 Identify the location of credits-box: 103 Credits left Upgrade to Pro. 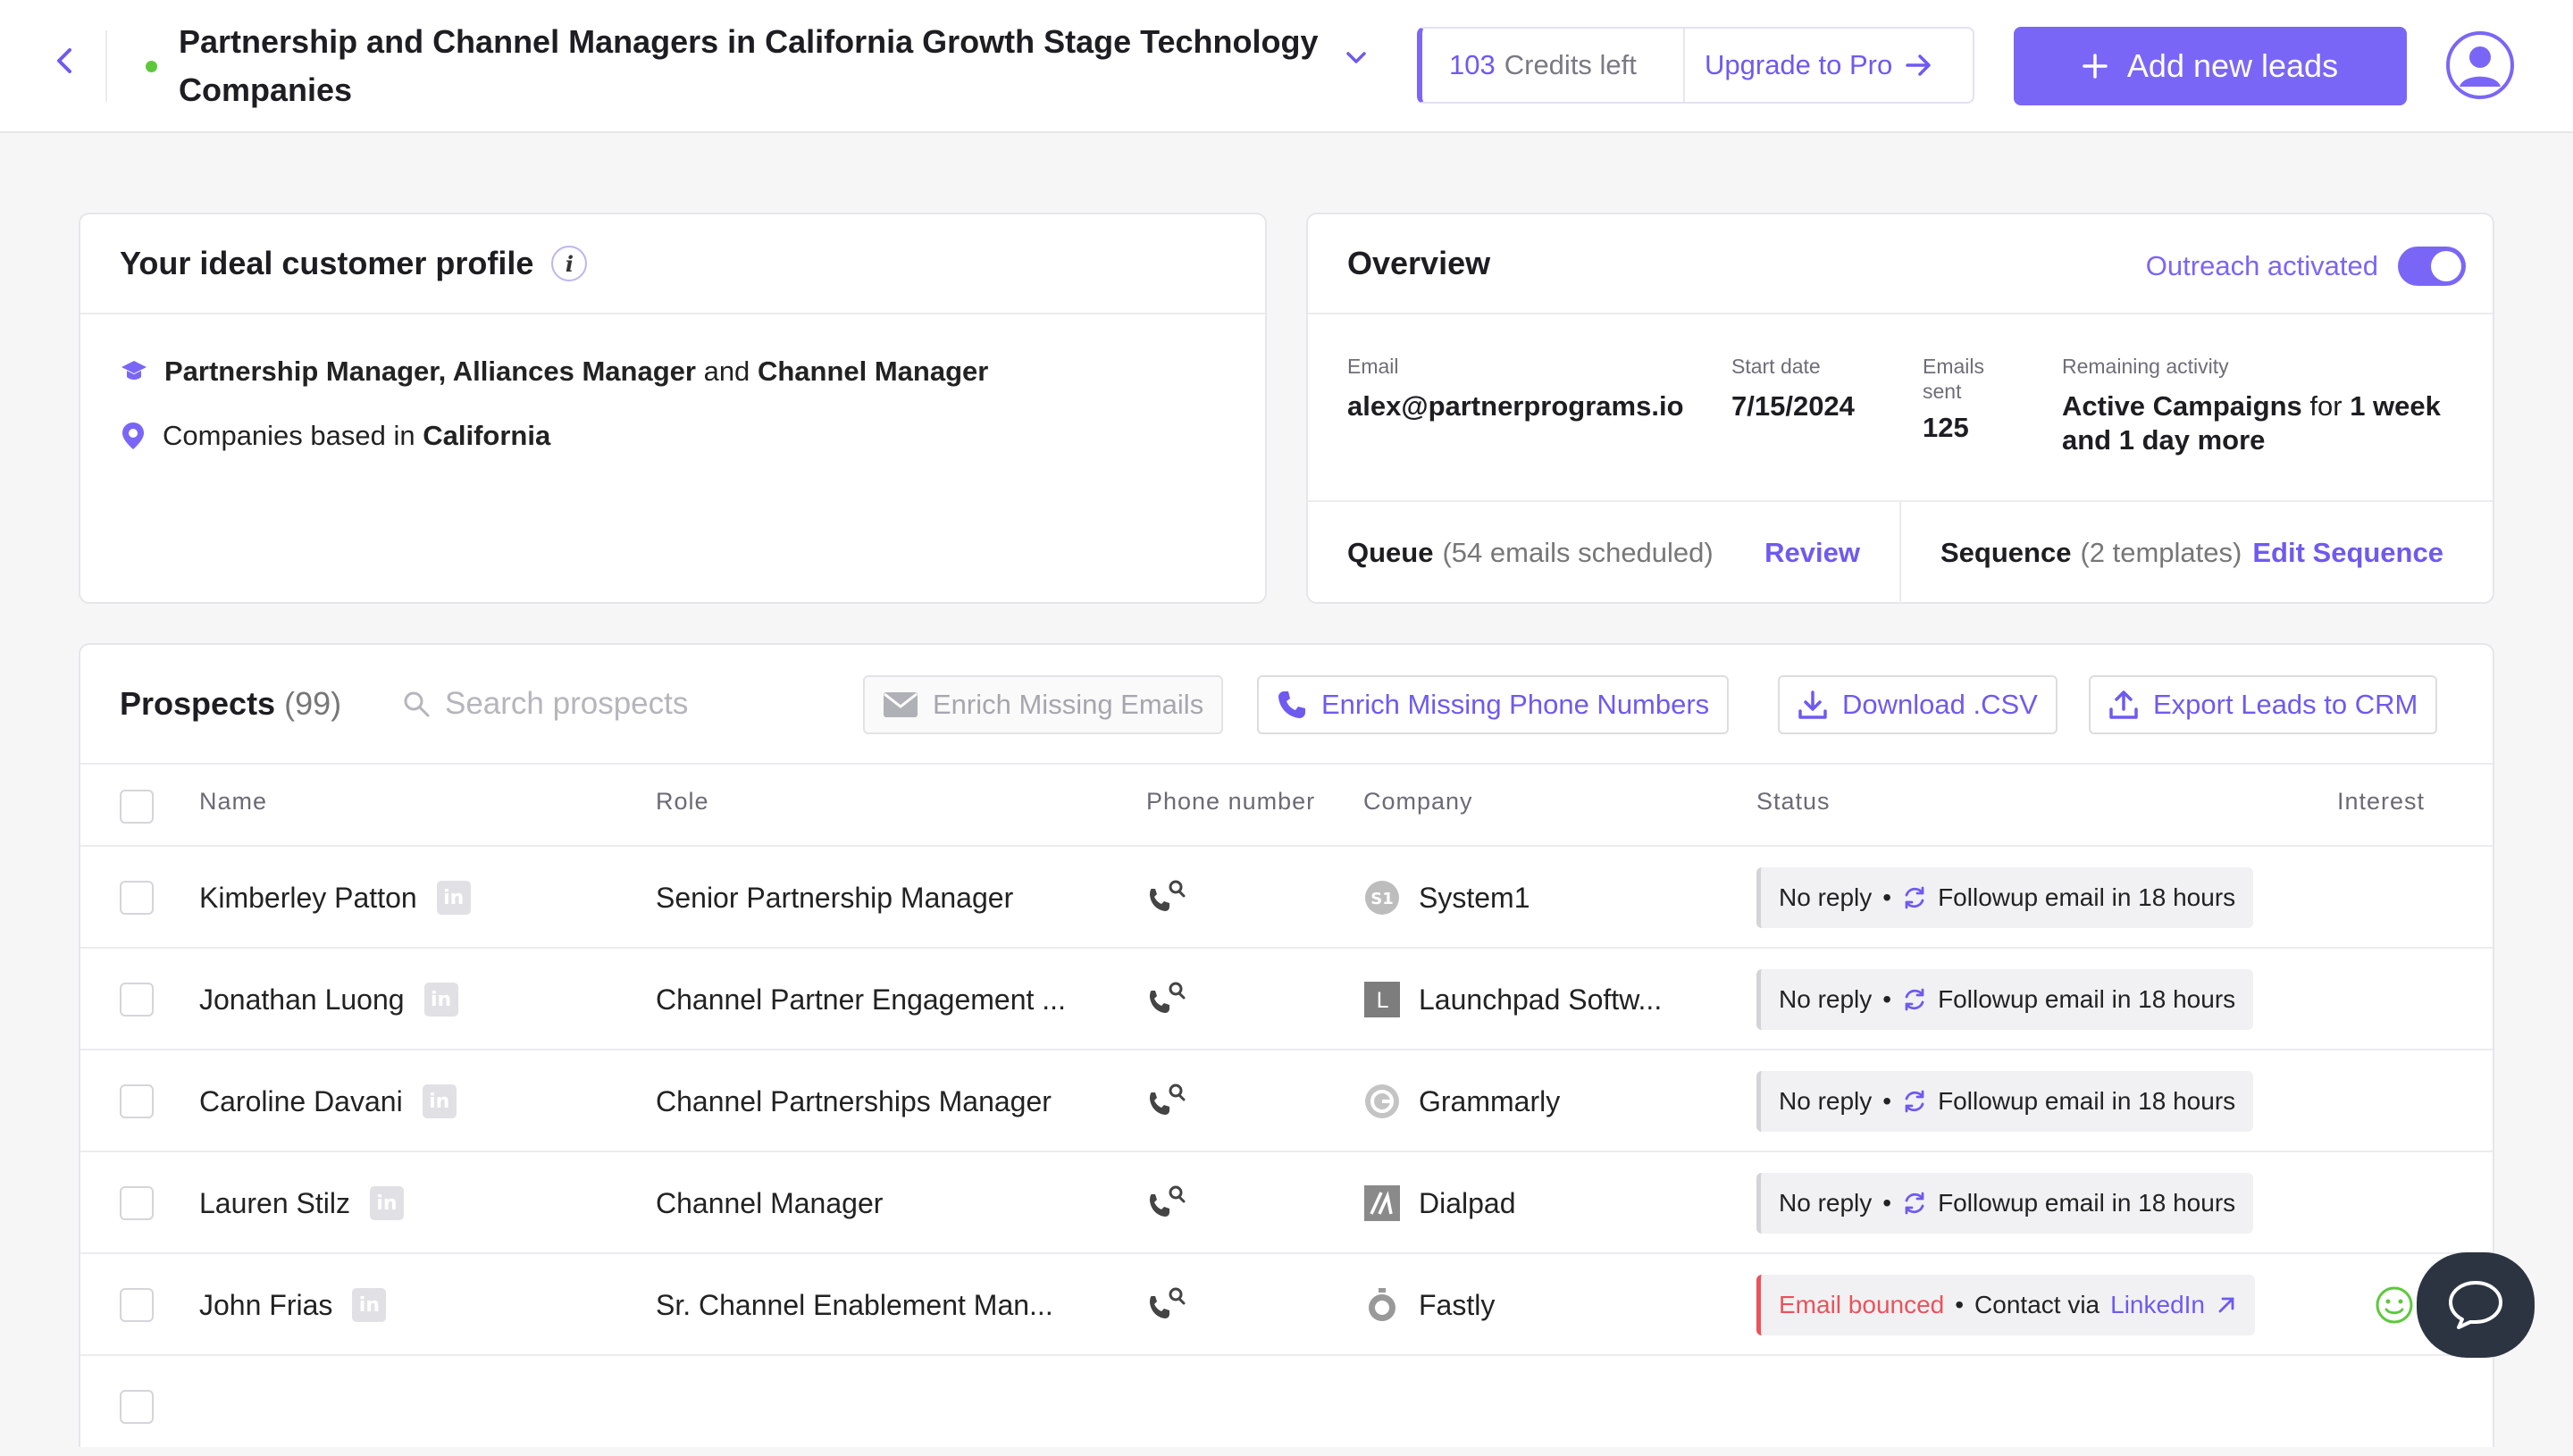
(1695, 65).